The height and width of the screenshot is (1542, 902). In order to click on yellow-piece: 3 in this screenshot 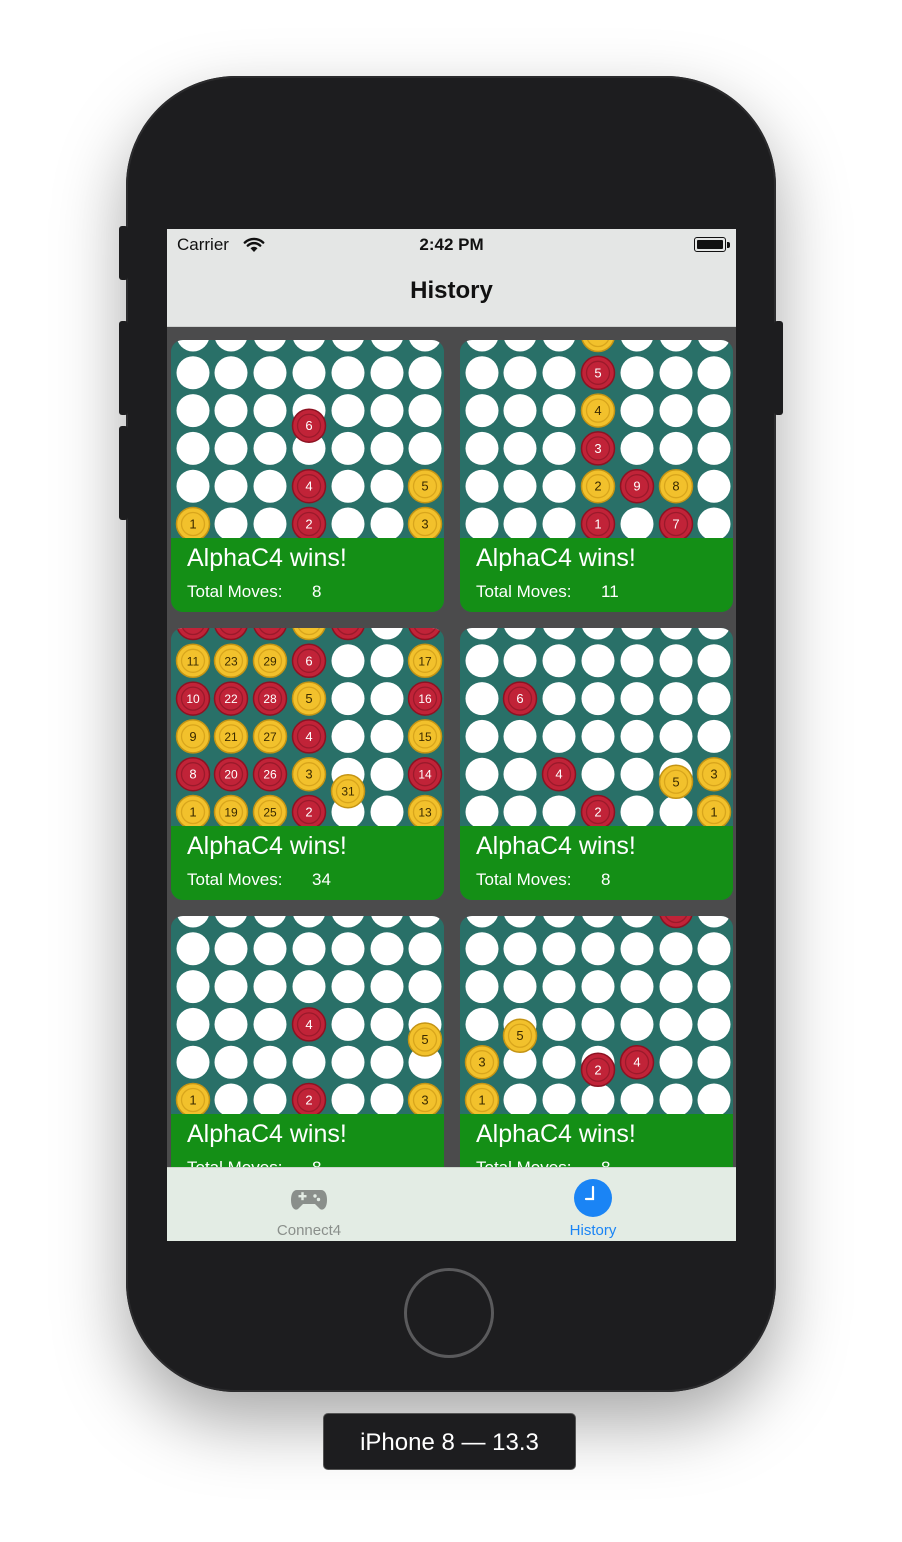, I will do `click(425, 522)`.